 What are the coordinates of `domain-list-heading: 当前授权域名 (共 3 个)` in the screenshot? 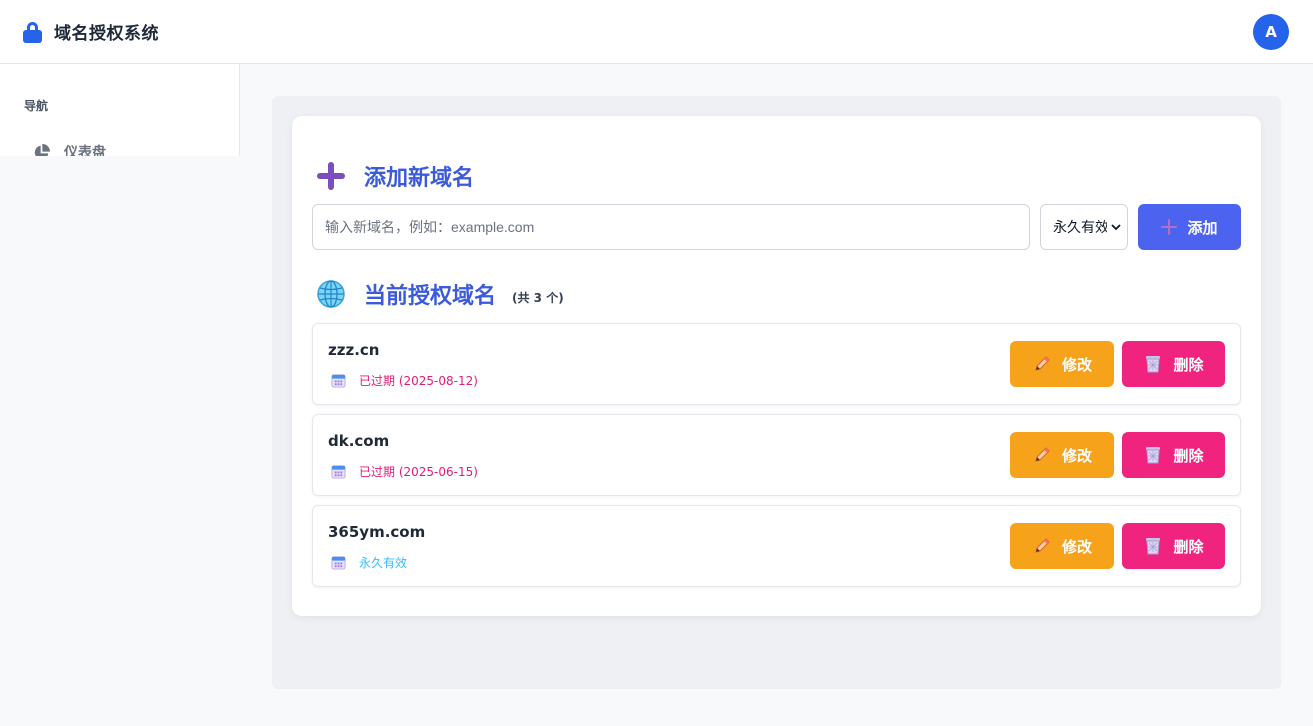 It's located at (440, 294).